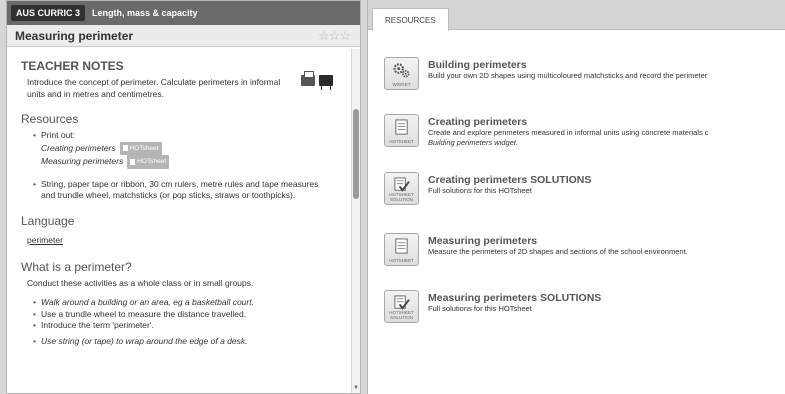 This screenshot has width=785, height=394. Describe the element at coordinates (78, 147) in the screenshot. I see `printout-name: Creating perimeters` at that location.